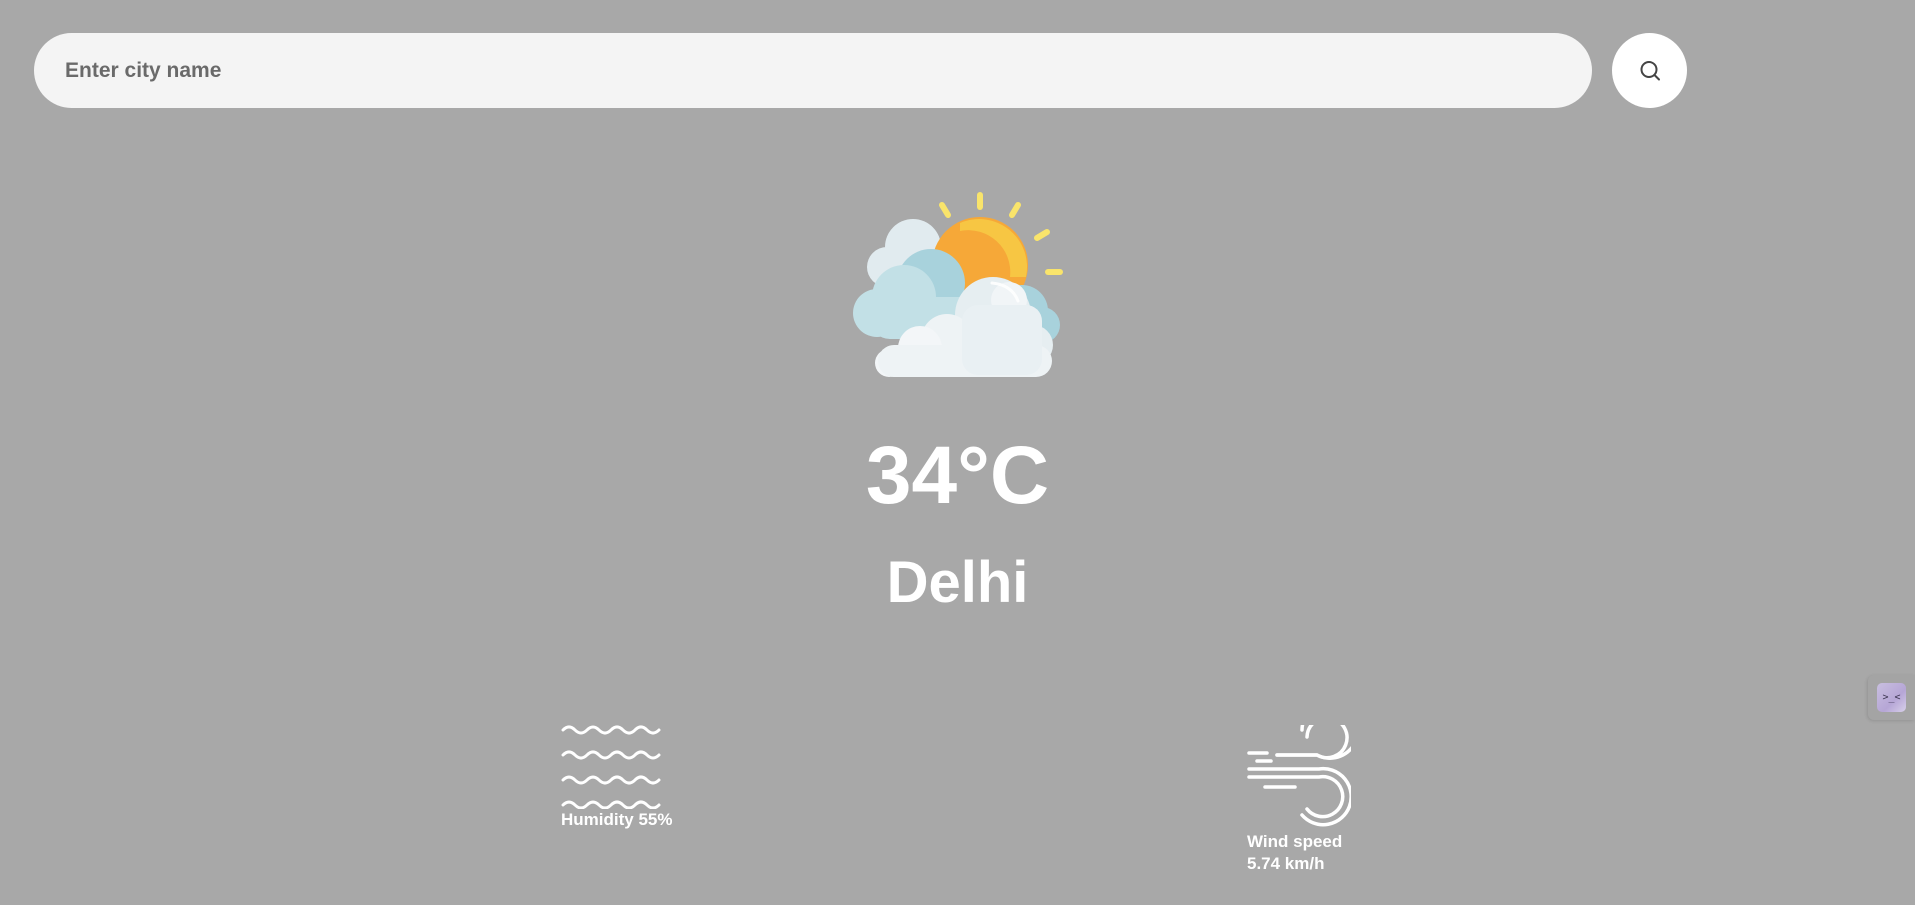  What do you see at coordinates (616, 767) in the screenshot?
I see `humidity-waves-icon` at bounding box center [616, 767].